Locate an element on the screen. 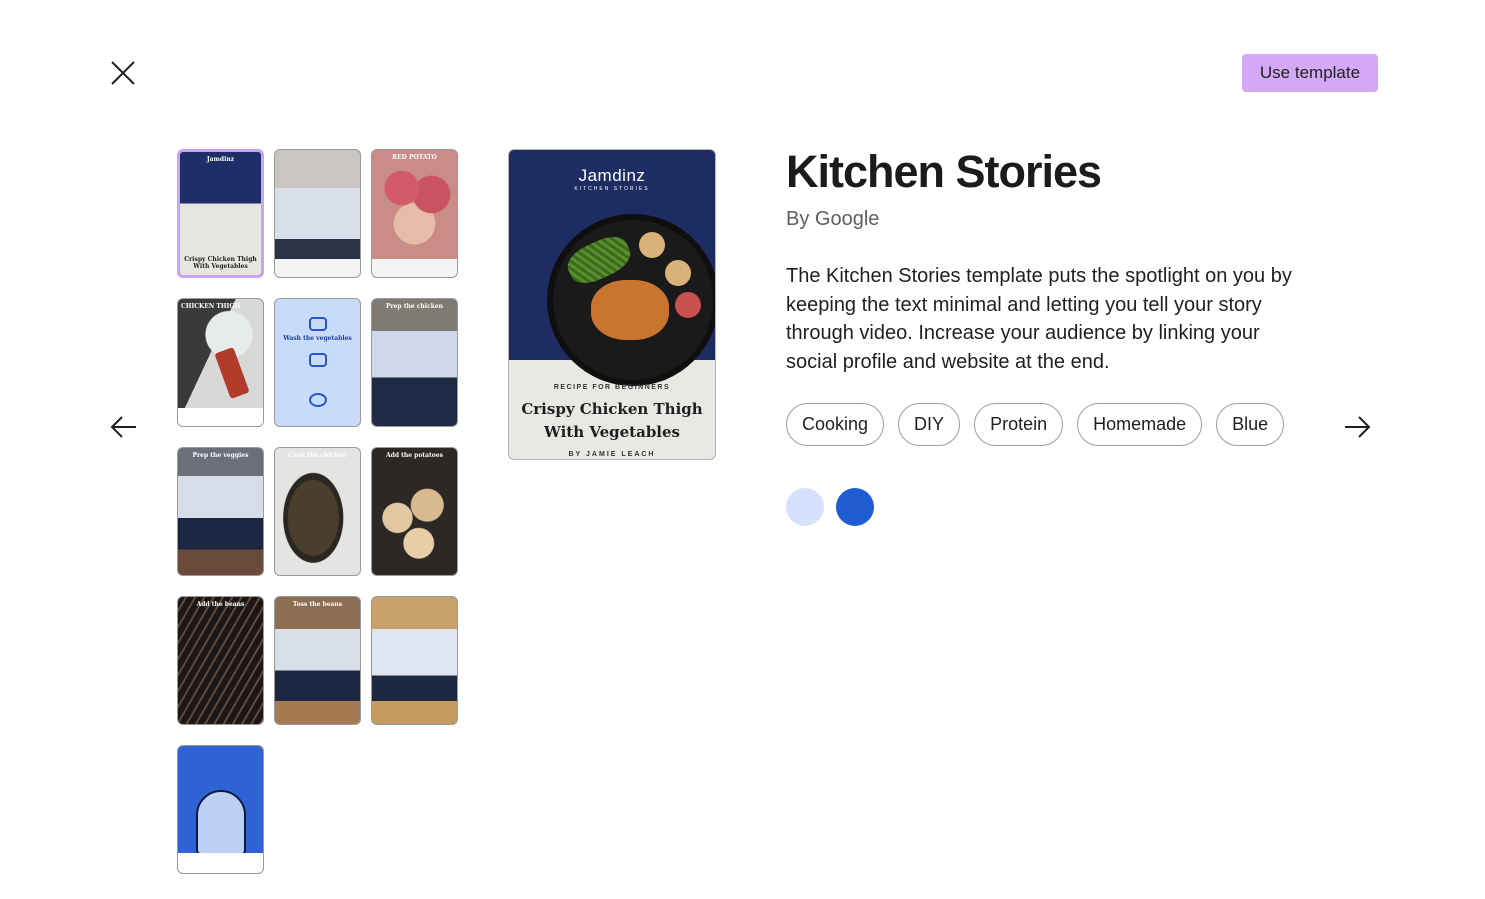 The width and height of the screenshot is (1485, 899). bottle-graphic is located at coordinates (232, 373).